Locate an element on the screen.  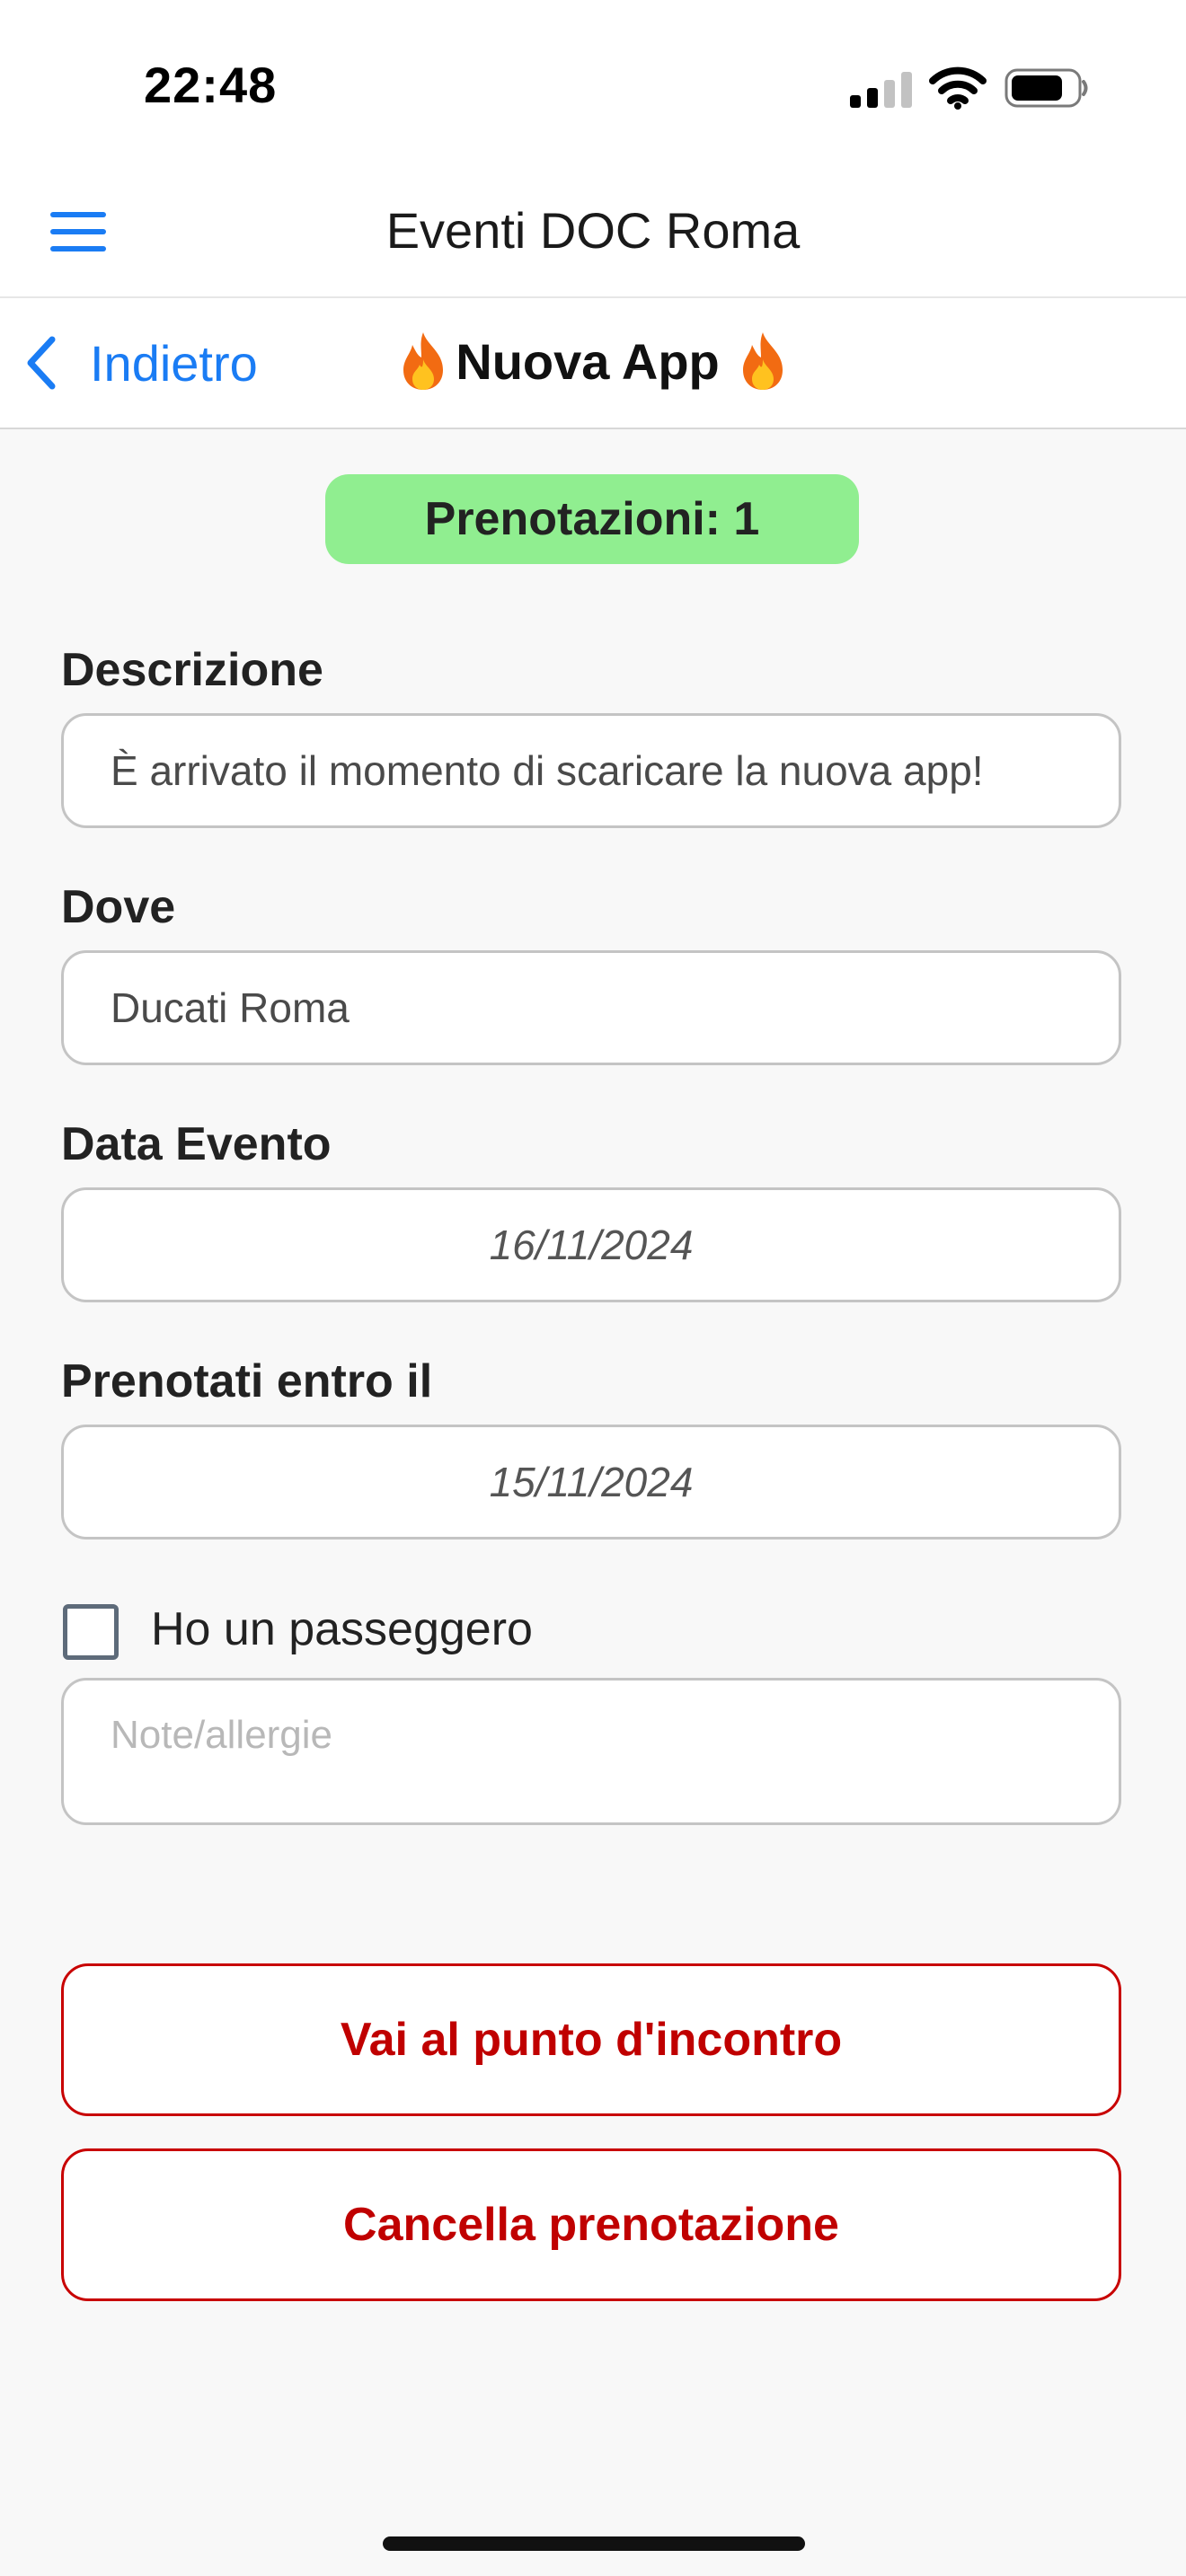
notes-input is located at coordinates (591, 1751).